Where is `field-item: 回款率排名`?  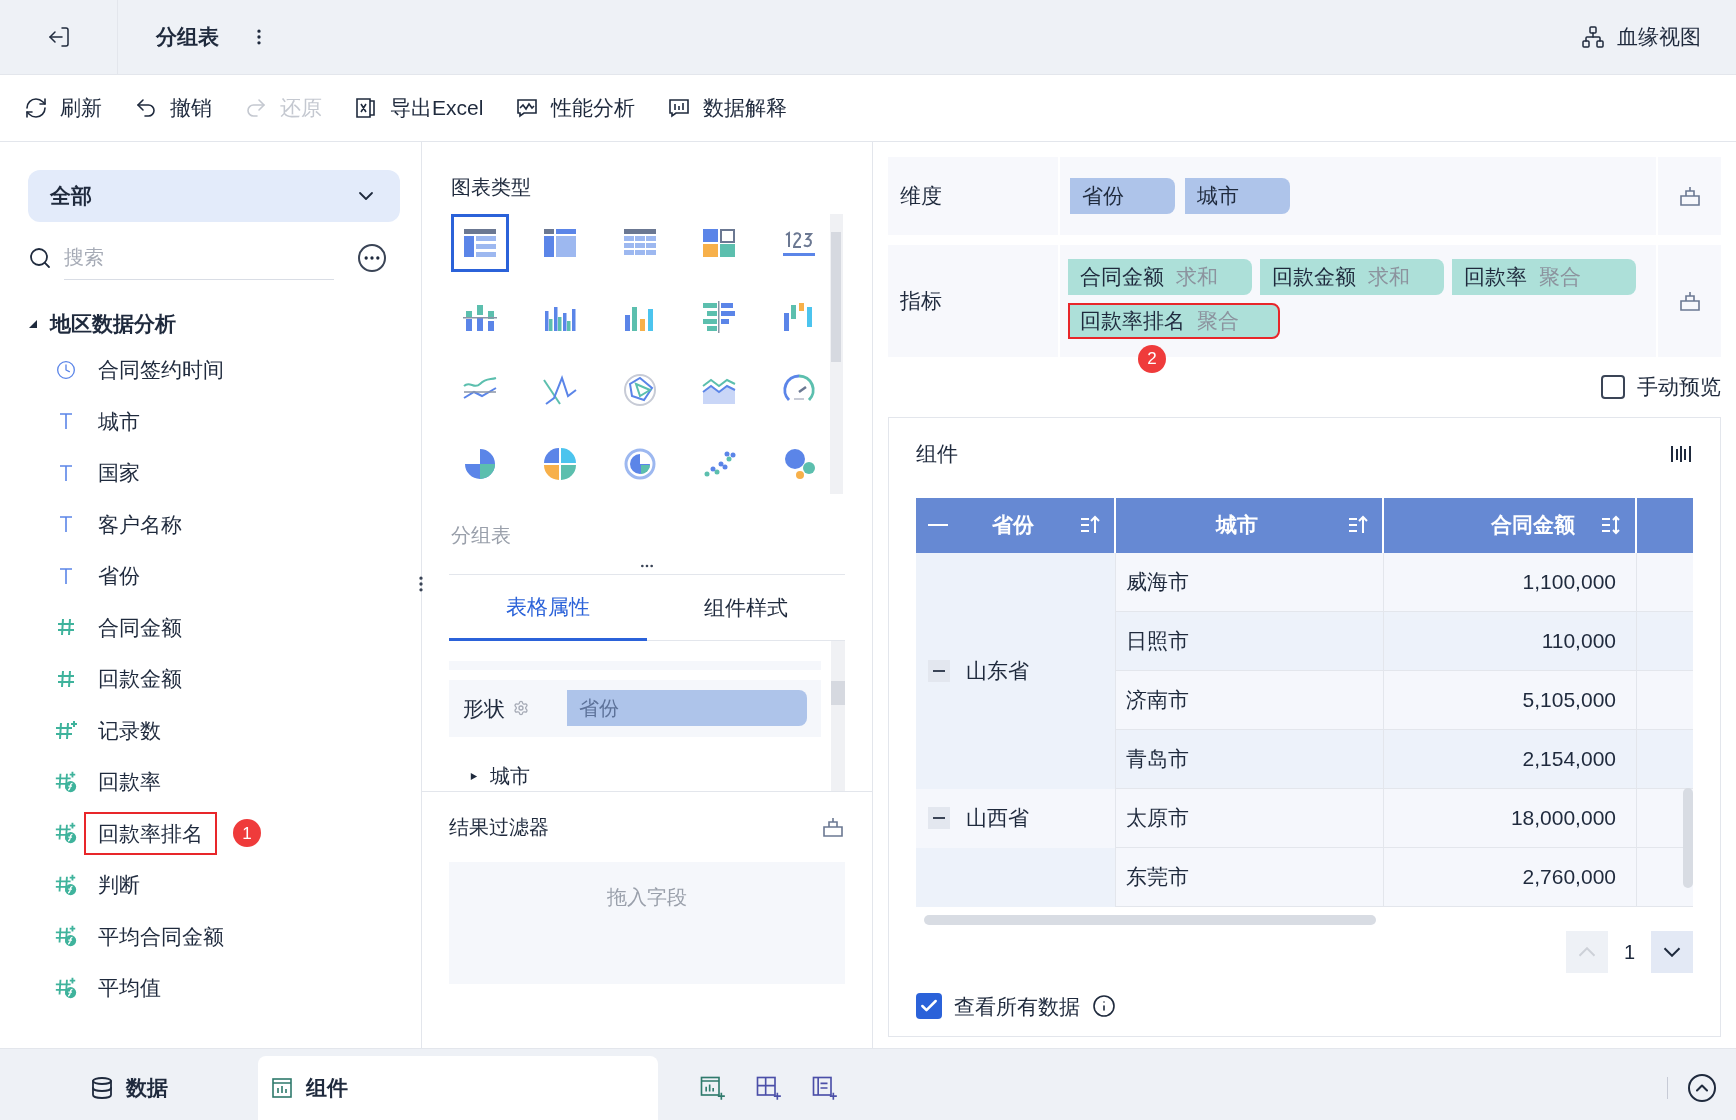
field-item: 回款率排名 is located at coordinates (150, 833).